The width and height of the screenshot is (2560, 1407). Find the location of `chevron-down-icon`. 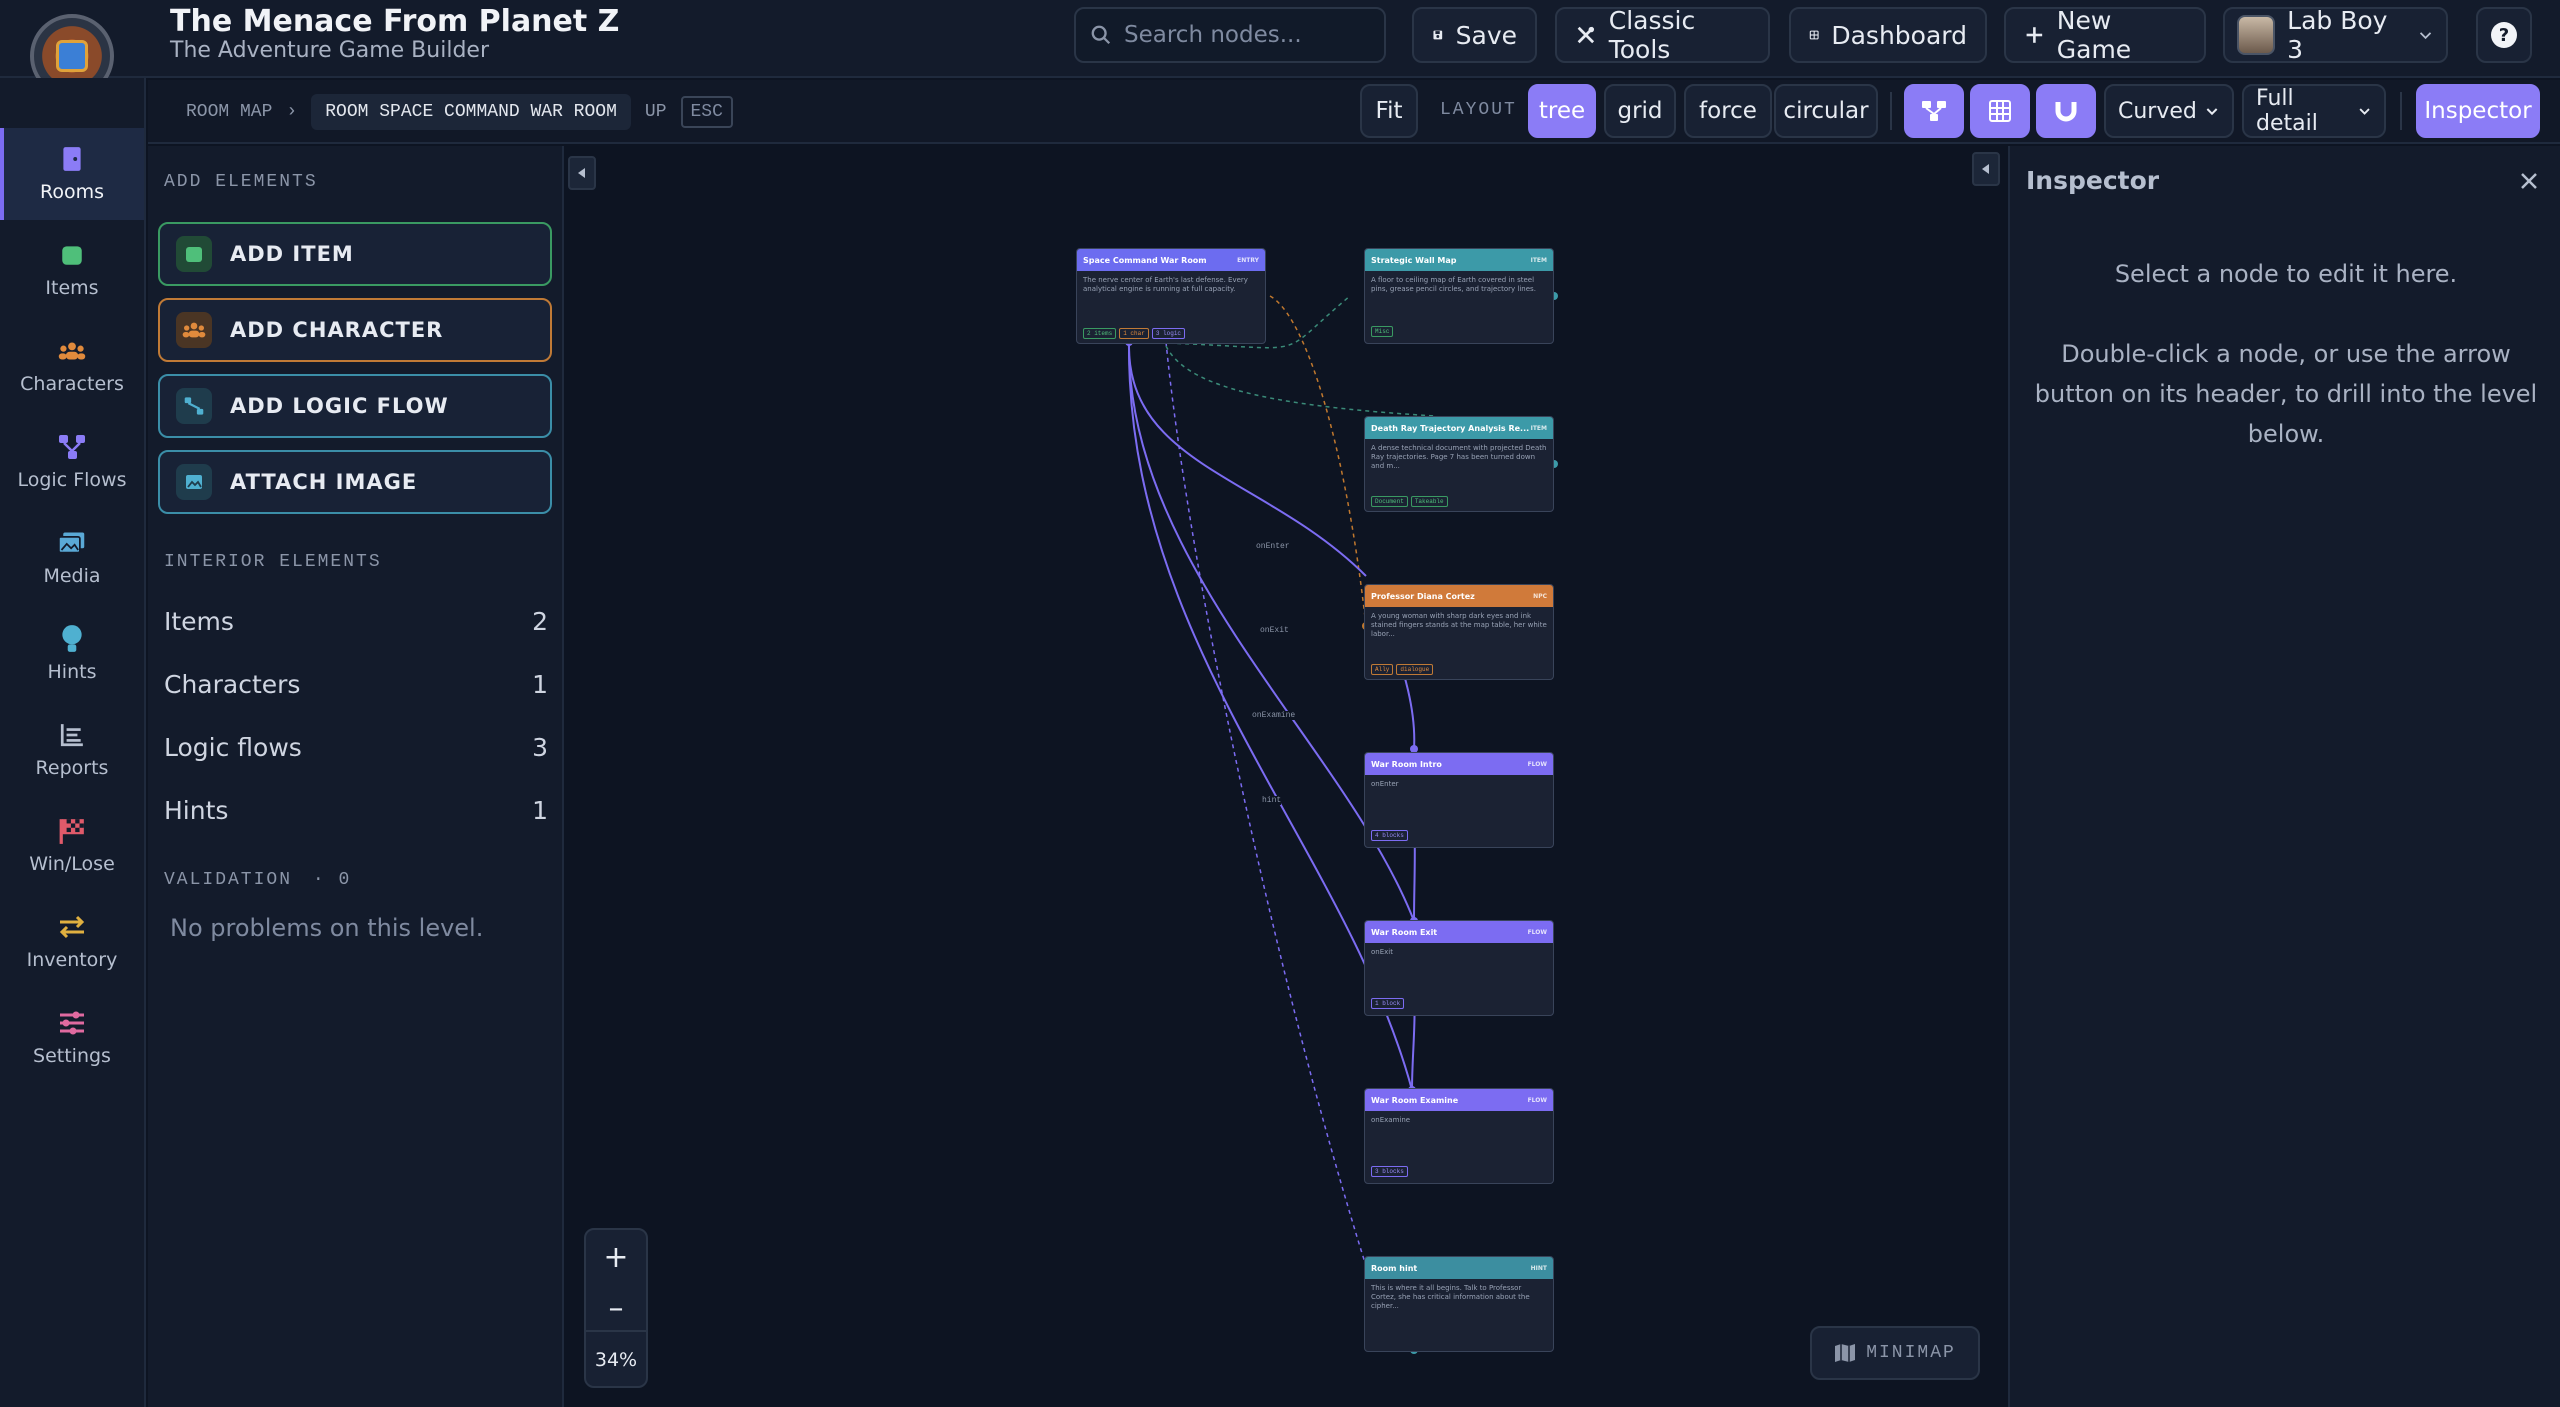

chevron-down-icon is located at coordinates (2425, 36).